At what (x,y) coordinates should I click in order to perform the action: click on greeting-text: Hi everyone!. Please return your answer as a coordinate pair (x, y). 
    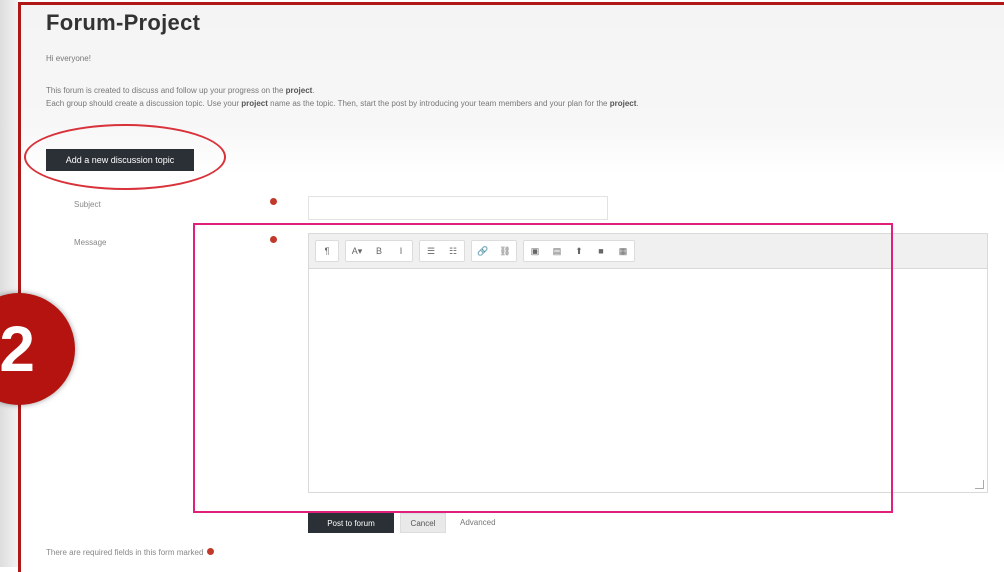
    Looking at the image, I should click on (68, 58).